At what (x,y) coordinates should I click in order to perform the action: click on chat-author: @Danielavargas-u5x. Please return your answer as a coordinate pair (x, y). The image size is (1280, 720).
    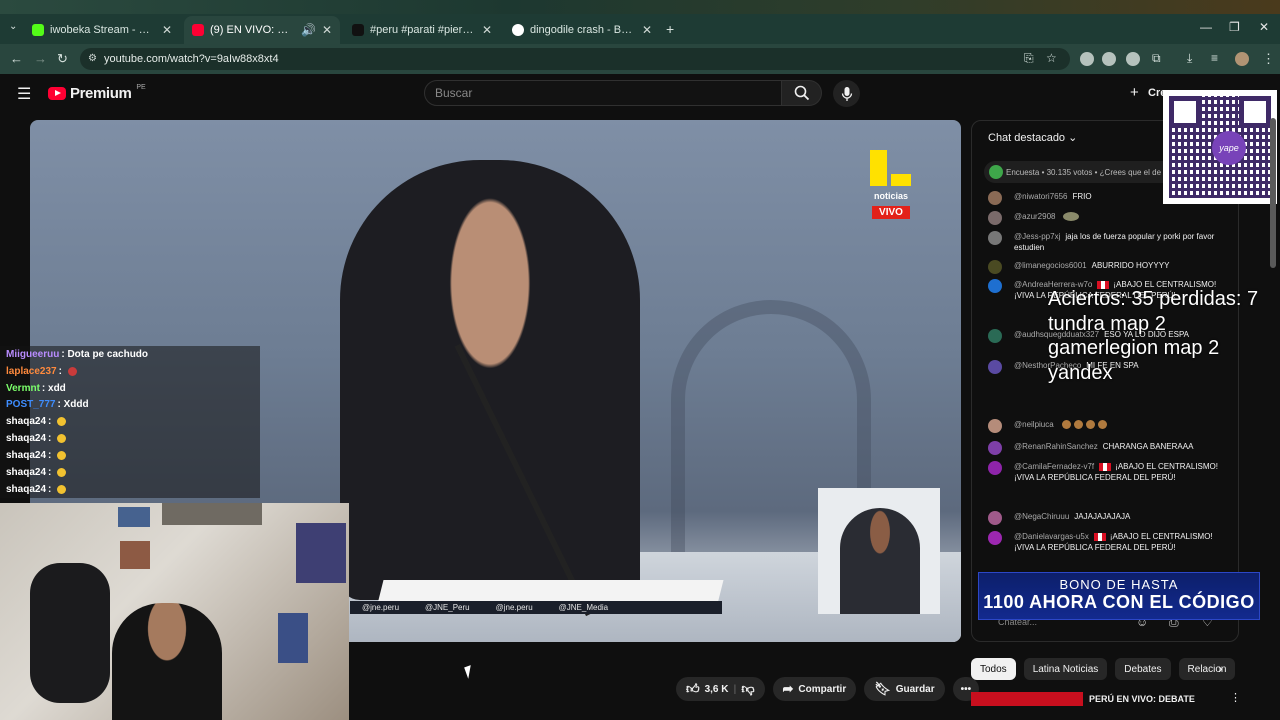
    Looking at the image, I should click on (1051, 536).